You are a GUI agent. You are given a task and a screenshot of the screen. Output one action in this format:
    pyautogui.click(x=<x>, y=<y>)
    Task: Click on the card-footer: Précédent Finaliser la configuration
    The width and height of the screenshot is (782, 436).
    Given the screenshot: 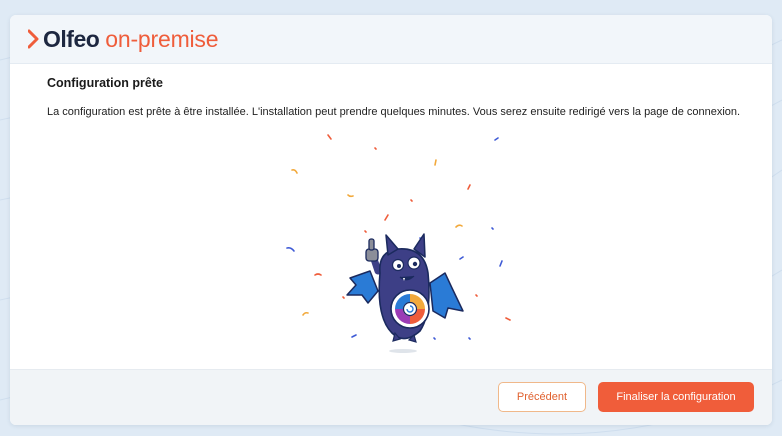 What is the action you would take?
    pyautogui.click(x=391, y=397)
    